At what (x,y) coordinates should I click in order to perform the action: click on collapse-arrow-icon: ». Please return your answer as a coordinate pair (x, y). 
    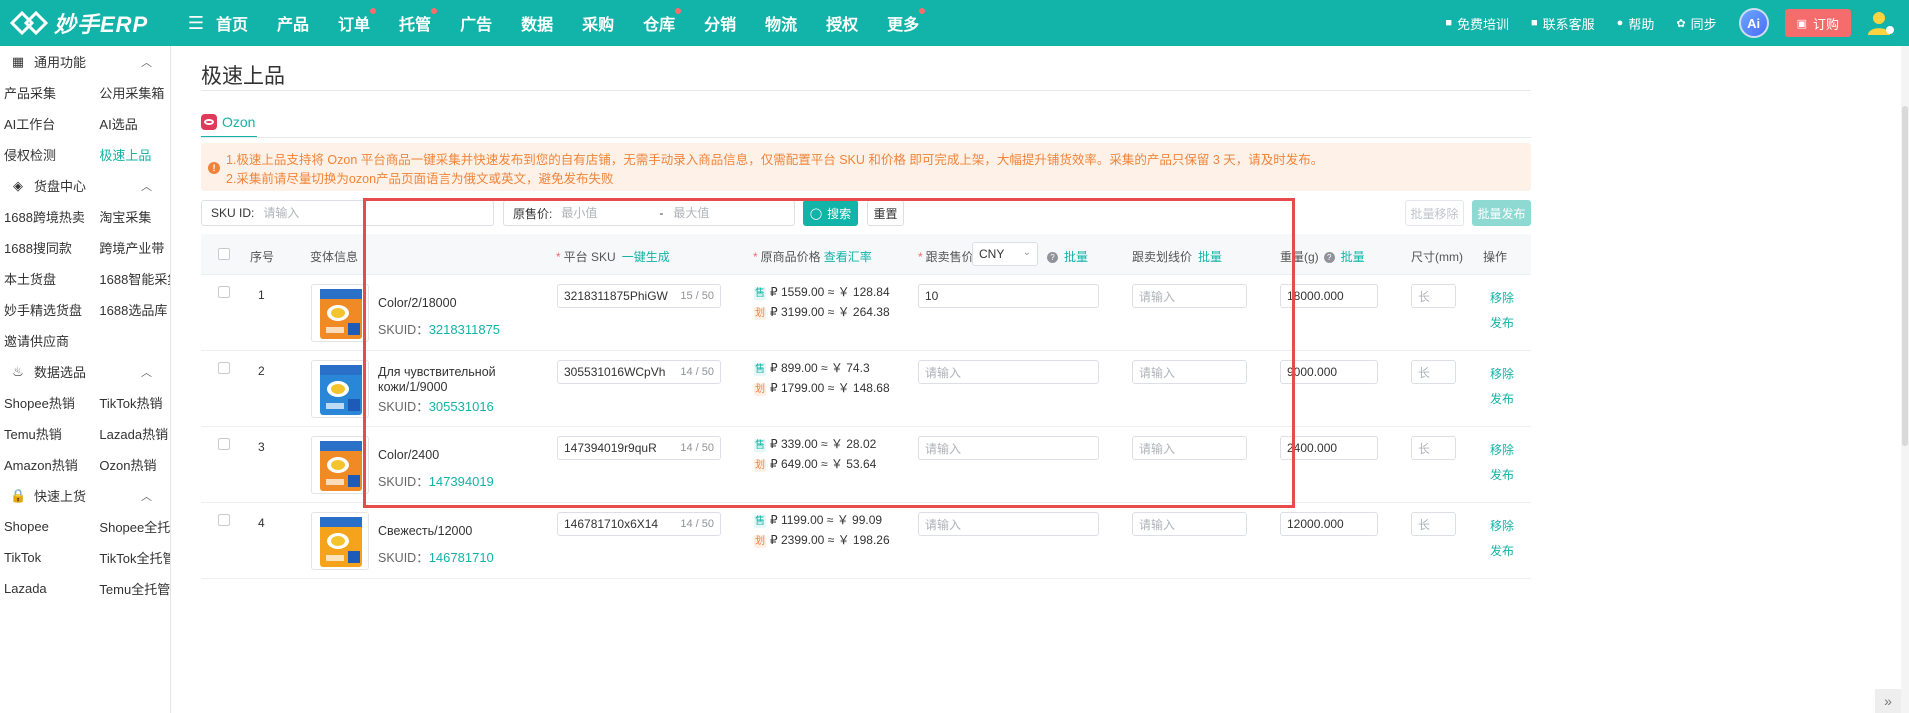
    Looking at the image, I should click on (1888, 701).